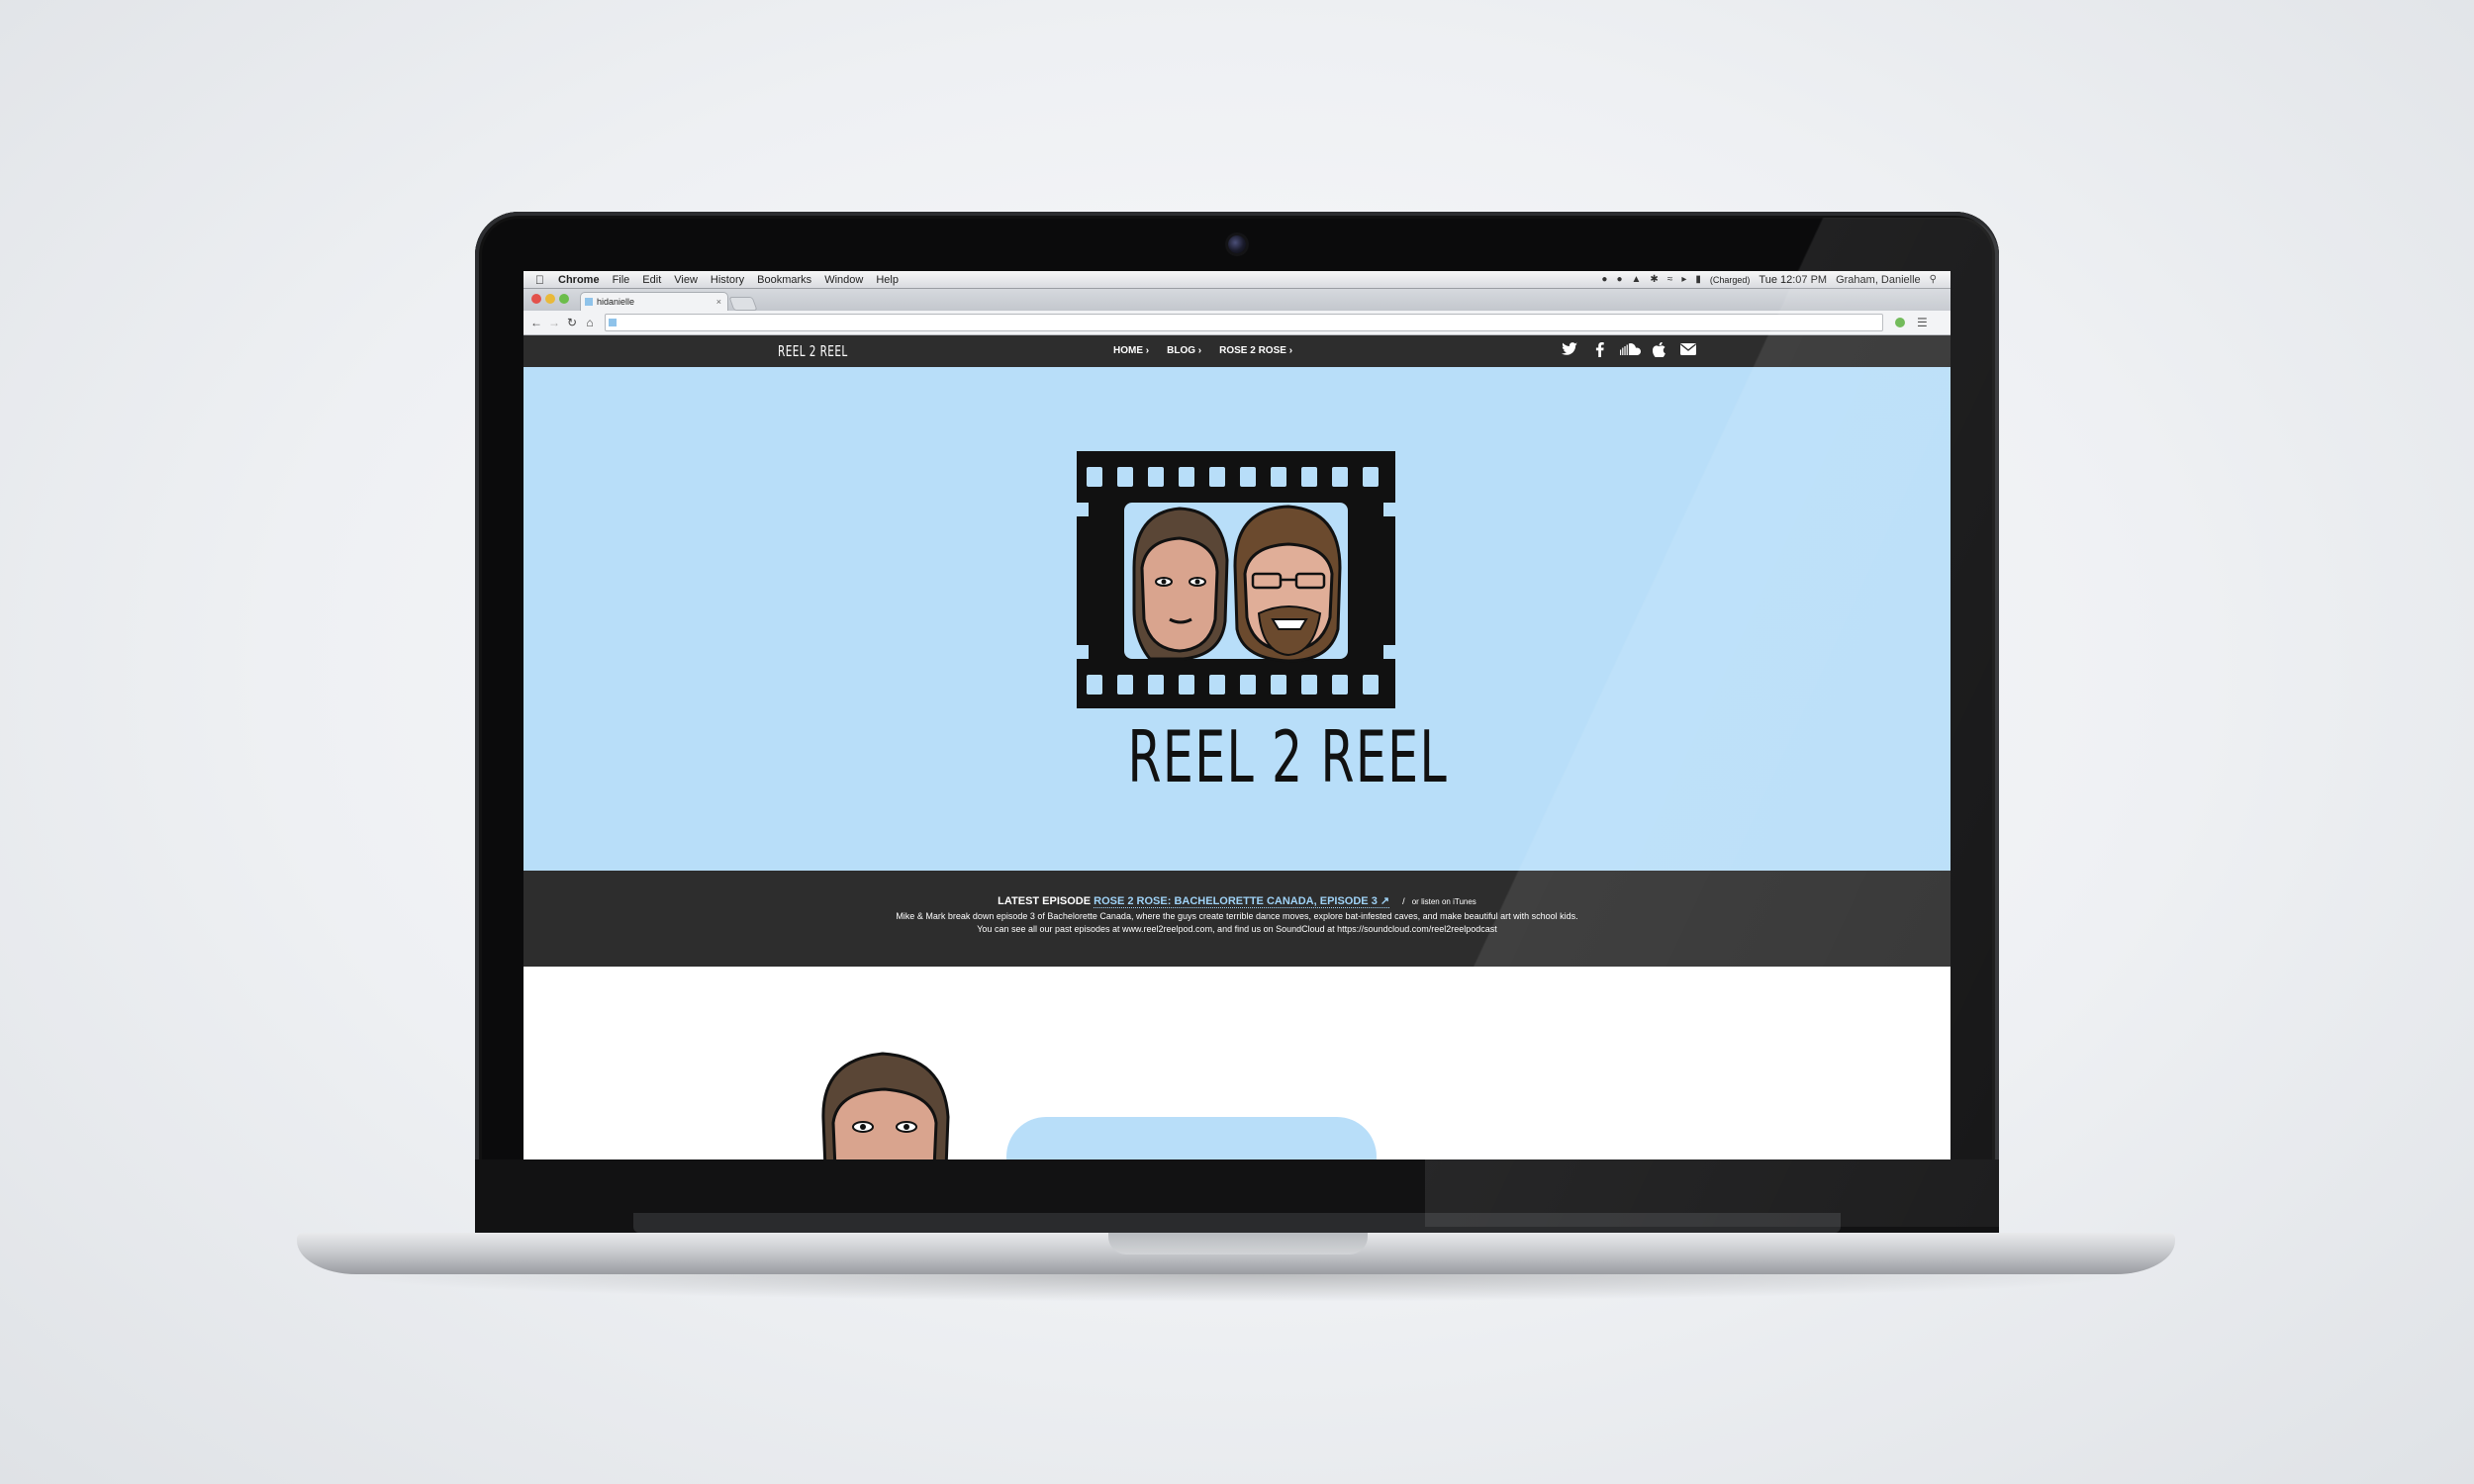 This screenshot has width=2474, height=1484. Describe the element at coordinates (1658, 350) in the screenshot. I see `apple-icon` at that location.